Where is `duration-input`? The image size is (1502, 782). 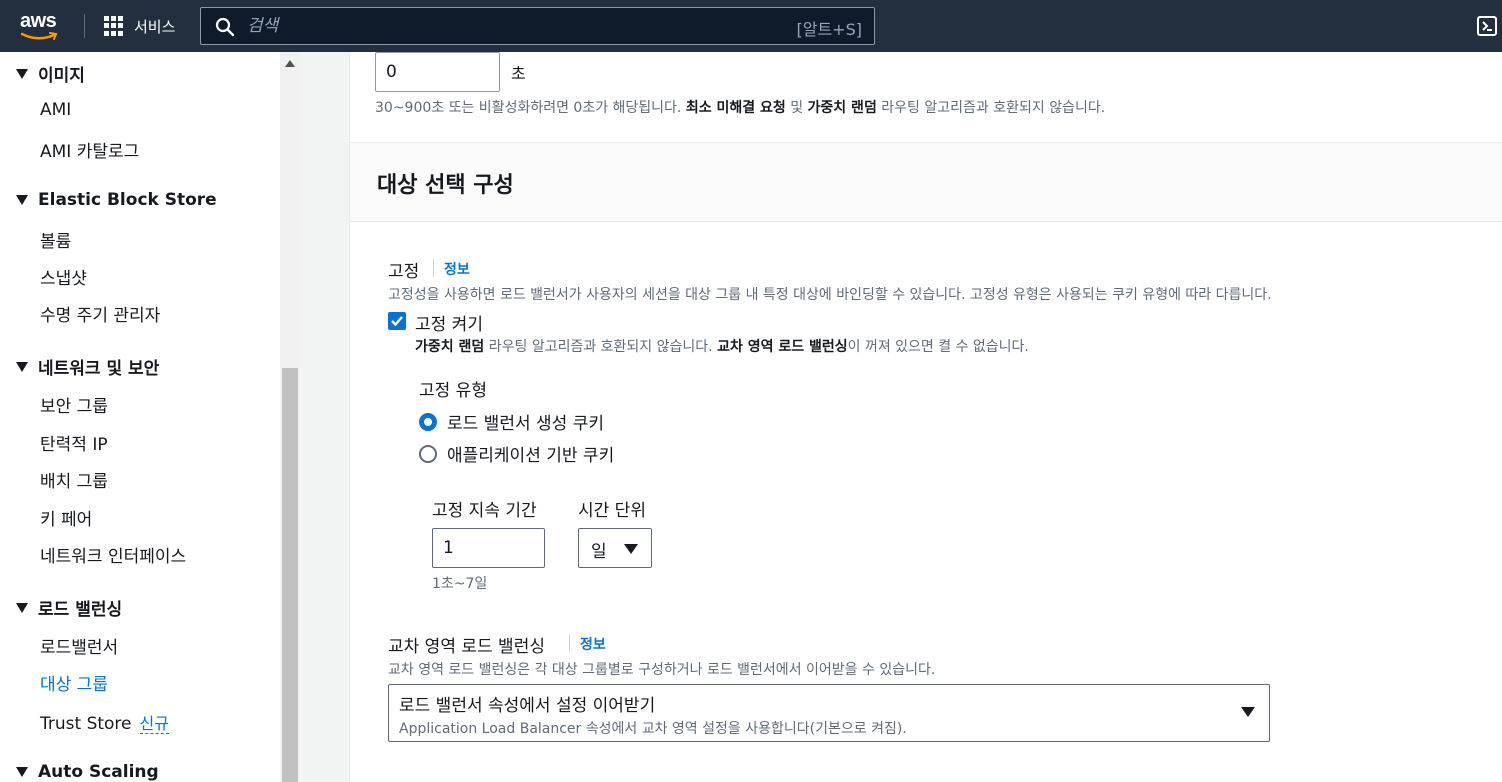
duration-input is located at coordinates (488, 548).